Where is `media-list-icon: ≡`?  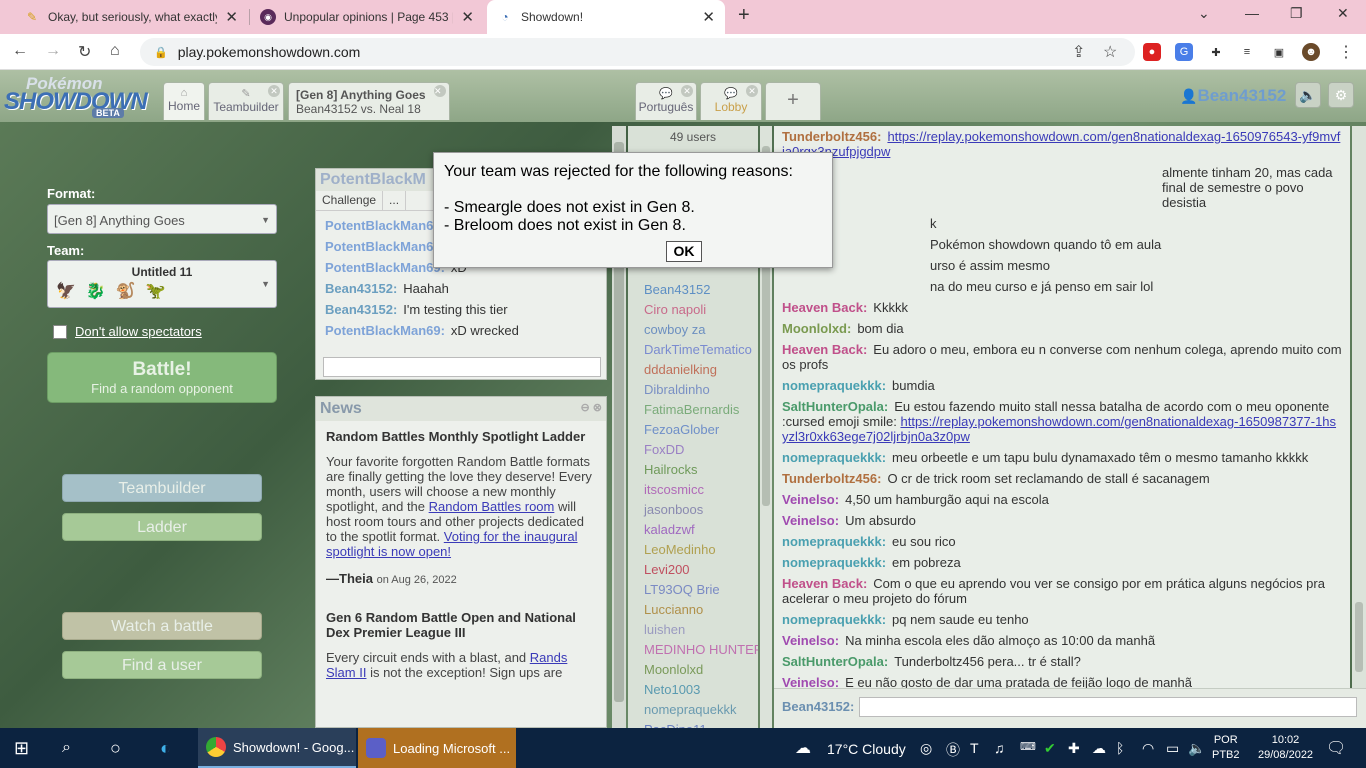
media-list-icon: ≡ is located at coordinates (1247, 52).